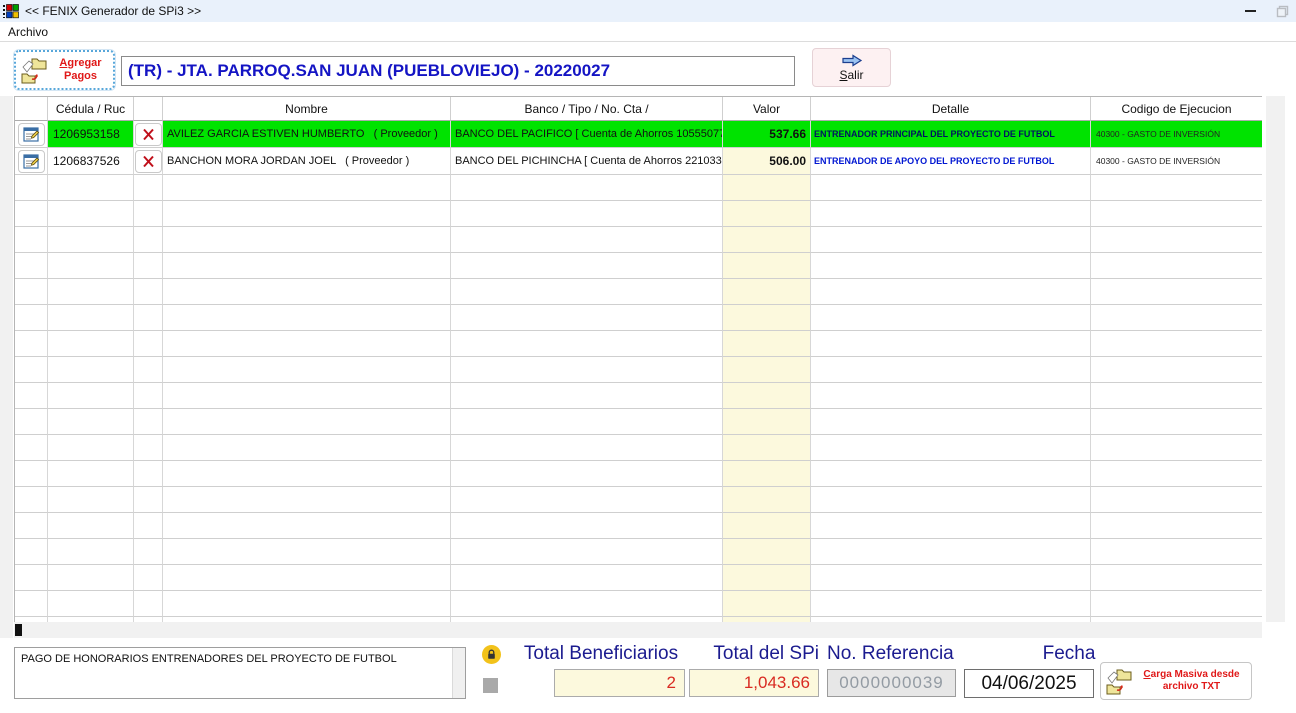 The width and height of the screenshot is (1296, 713). Describe the element at coordinates (619, 683) in the screenshot. I see `total-beneficiarios-field: 2` at that location.